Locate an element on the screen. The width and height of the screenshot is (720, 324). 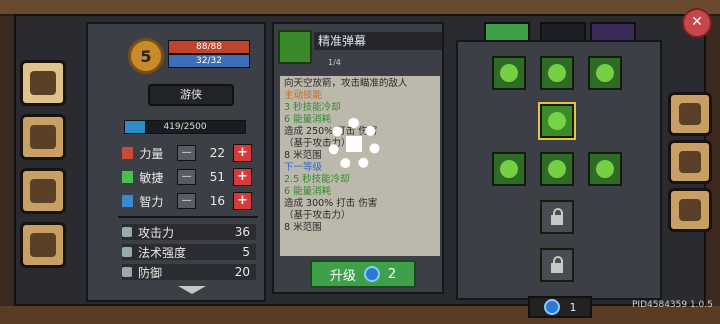
description-line: 主动技能 is located at coordinates (303, 95).